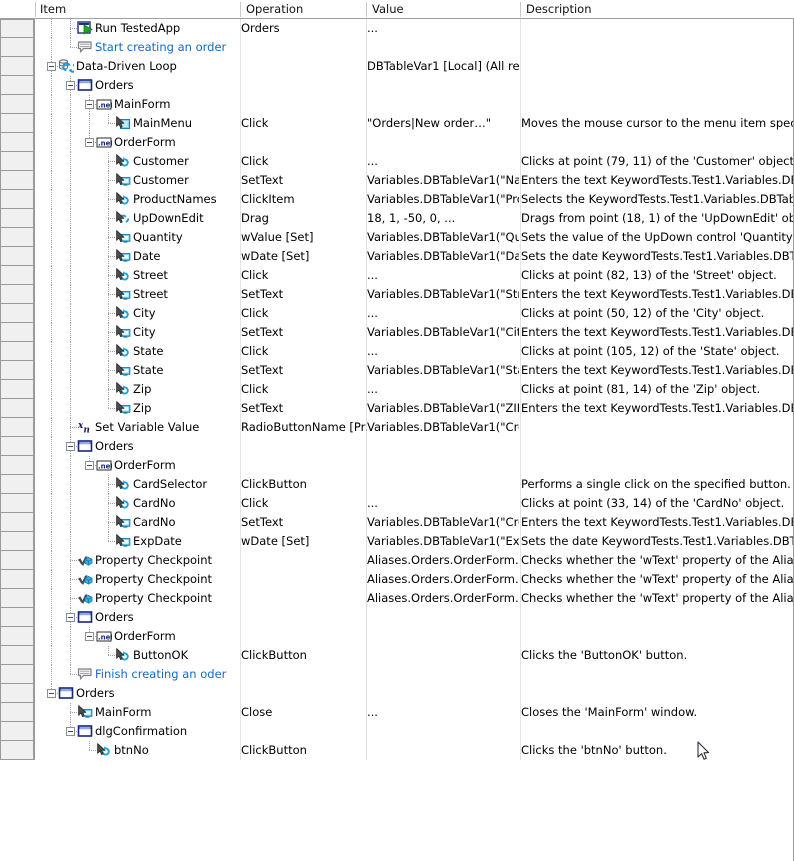 The height and width of the screenshot is (861, 794). What do you see at coordinates (141, 465) in the screenshot?
I see `cell-item: .netOrderForm` at bounding box center [141, 465].